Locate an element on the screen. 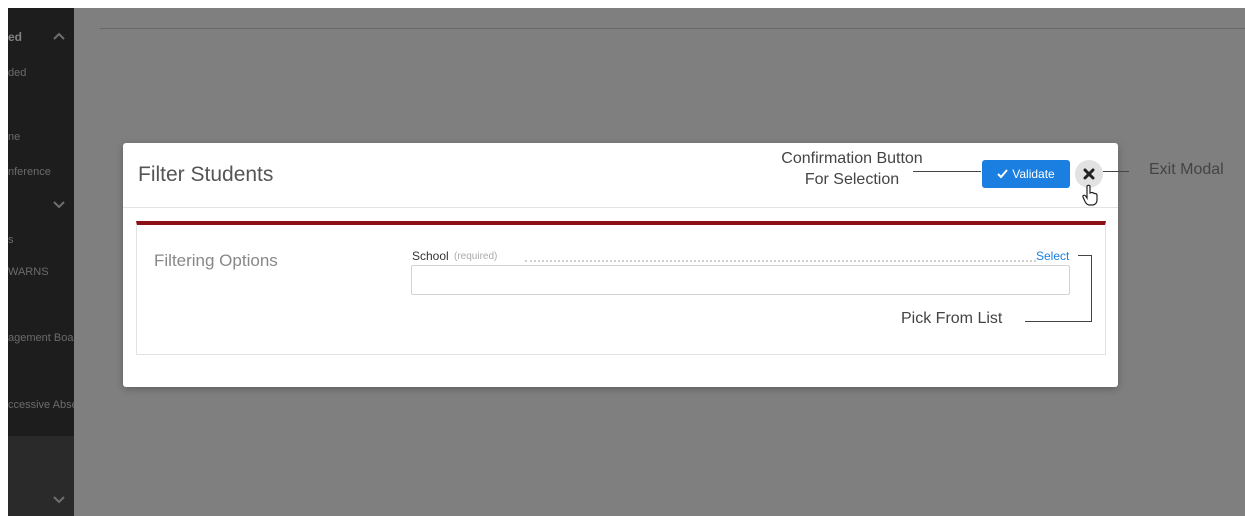  confirmation-callout-line1: Confirmation Button is located at coordinates (852, 158).